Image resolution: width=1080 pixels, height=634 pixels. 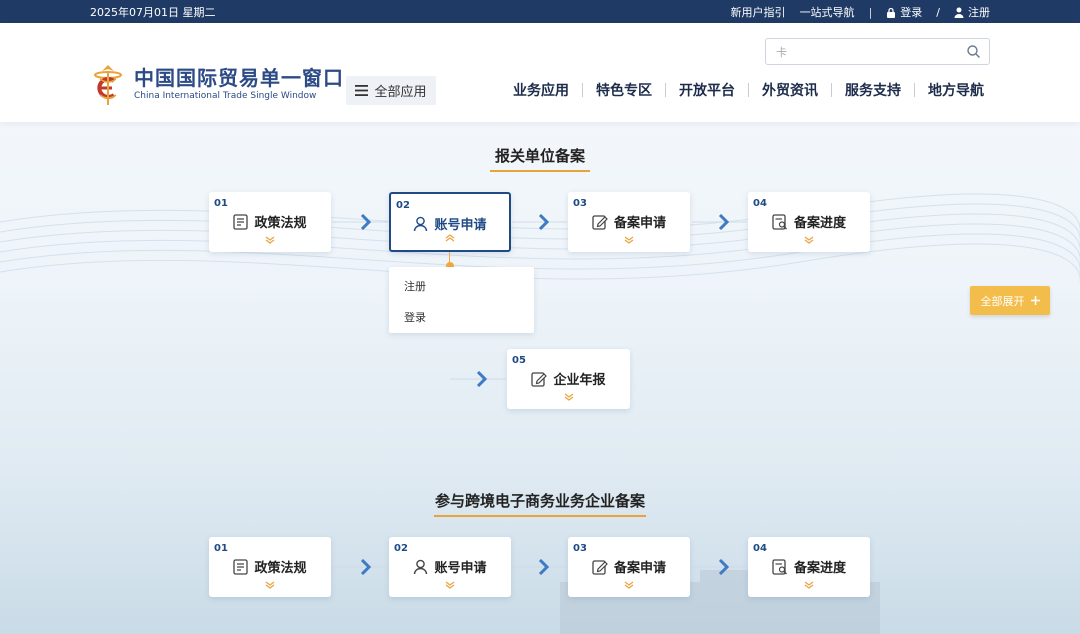 What do you see at coordinates (420, 567) in the screenshot?
I see `user-icon` at bounding box center [420, 567].